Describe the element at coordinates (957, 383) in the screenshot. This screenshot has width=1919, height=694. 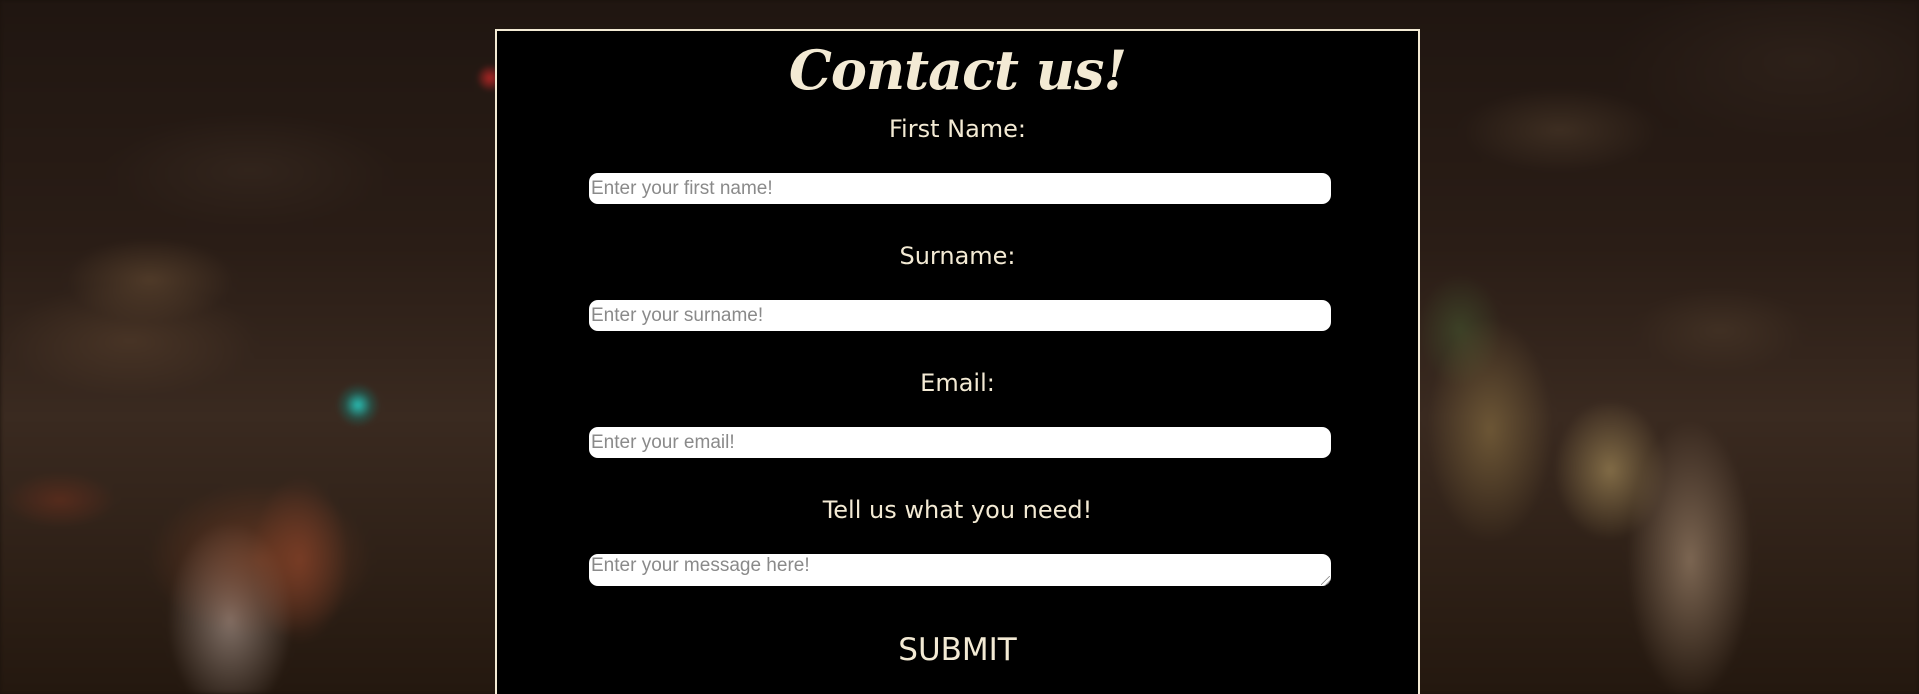
I see `email-label: Email:` at that location.